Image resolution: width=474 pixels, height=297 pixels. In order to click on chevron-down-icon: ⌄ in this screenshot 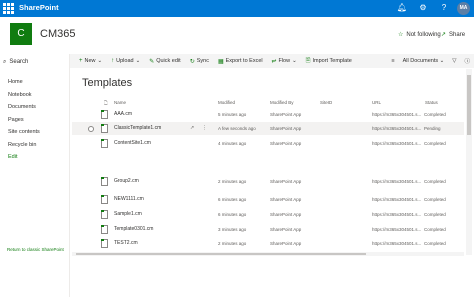, I will do `click(294, 61)`.